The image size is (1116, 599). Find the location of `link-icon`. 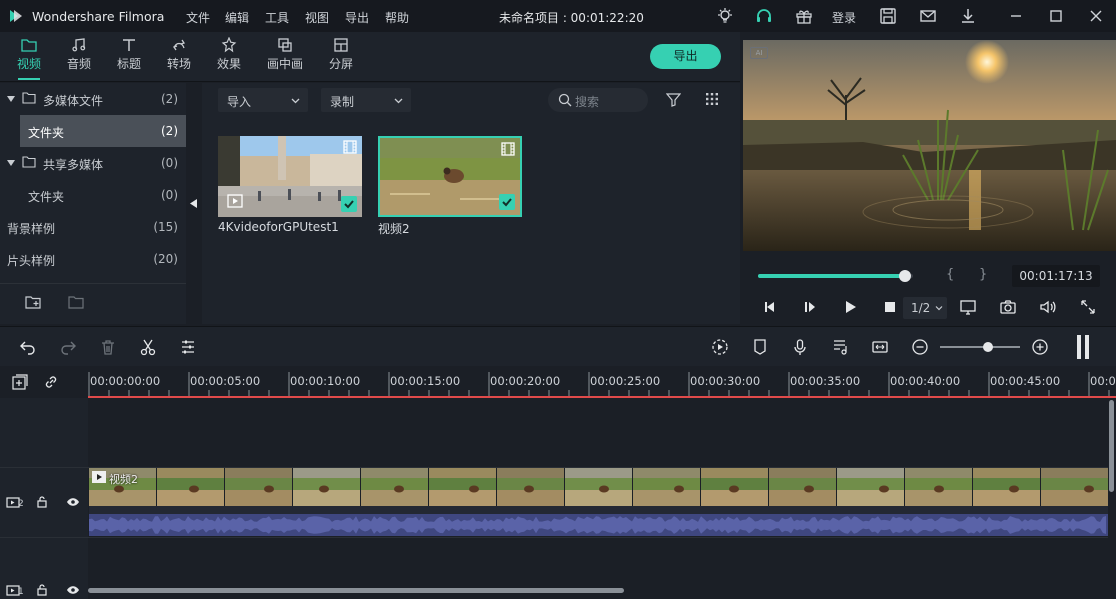

link-icon is located at coordinates (51, 382).